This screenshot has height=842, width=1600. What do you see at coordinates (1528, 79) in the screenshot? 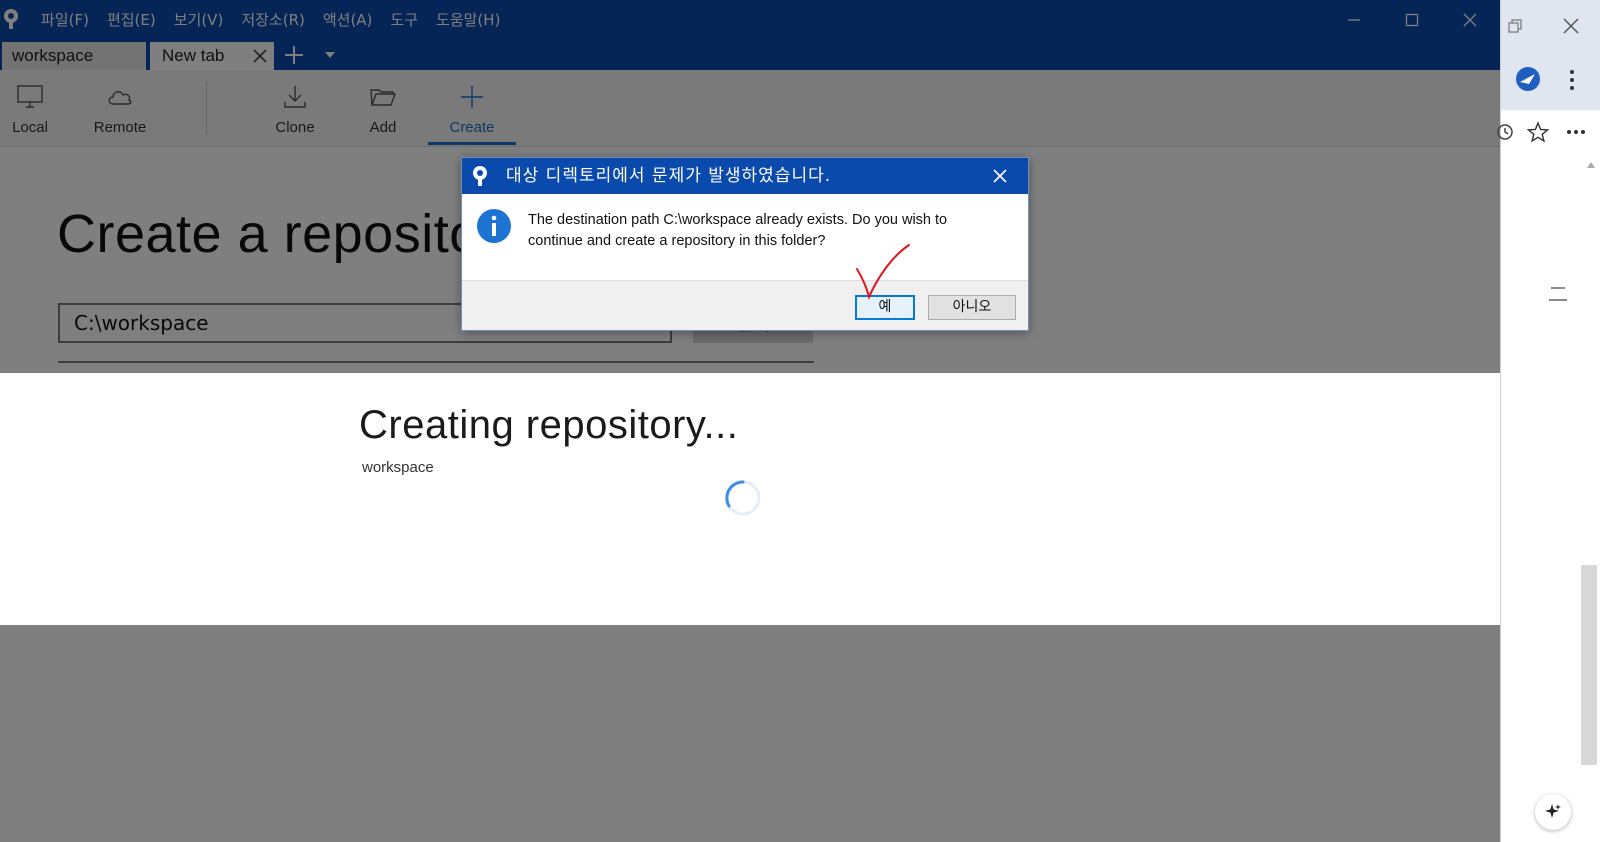
I see `profile-avatar-icon` at bounding box center [1528, 79].